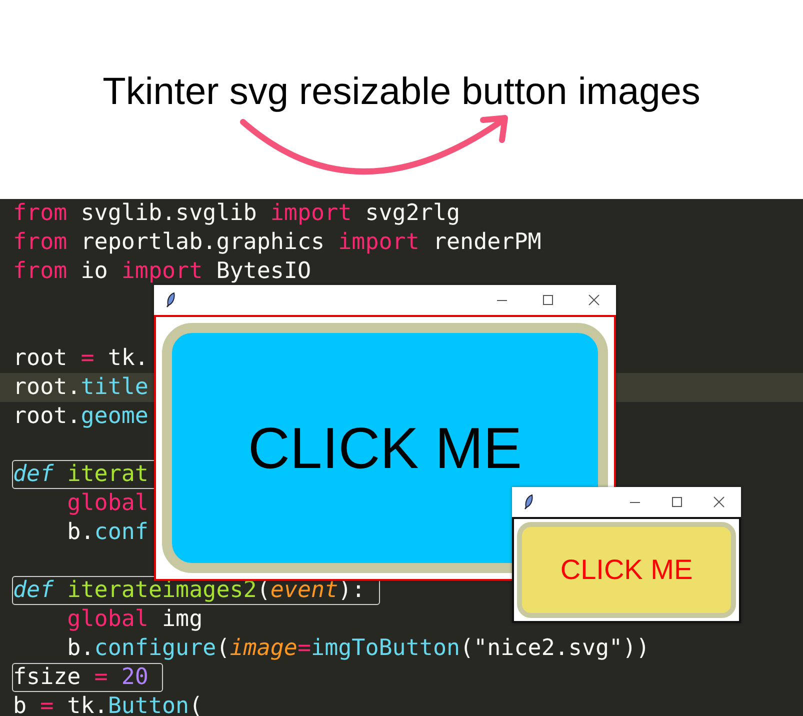  I want to click on code-line: b = tk.Button(, so click(108, 704).